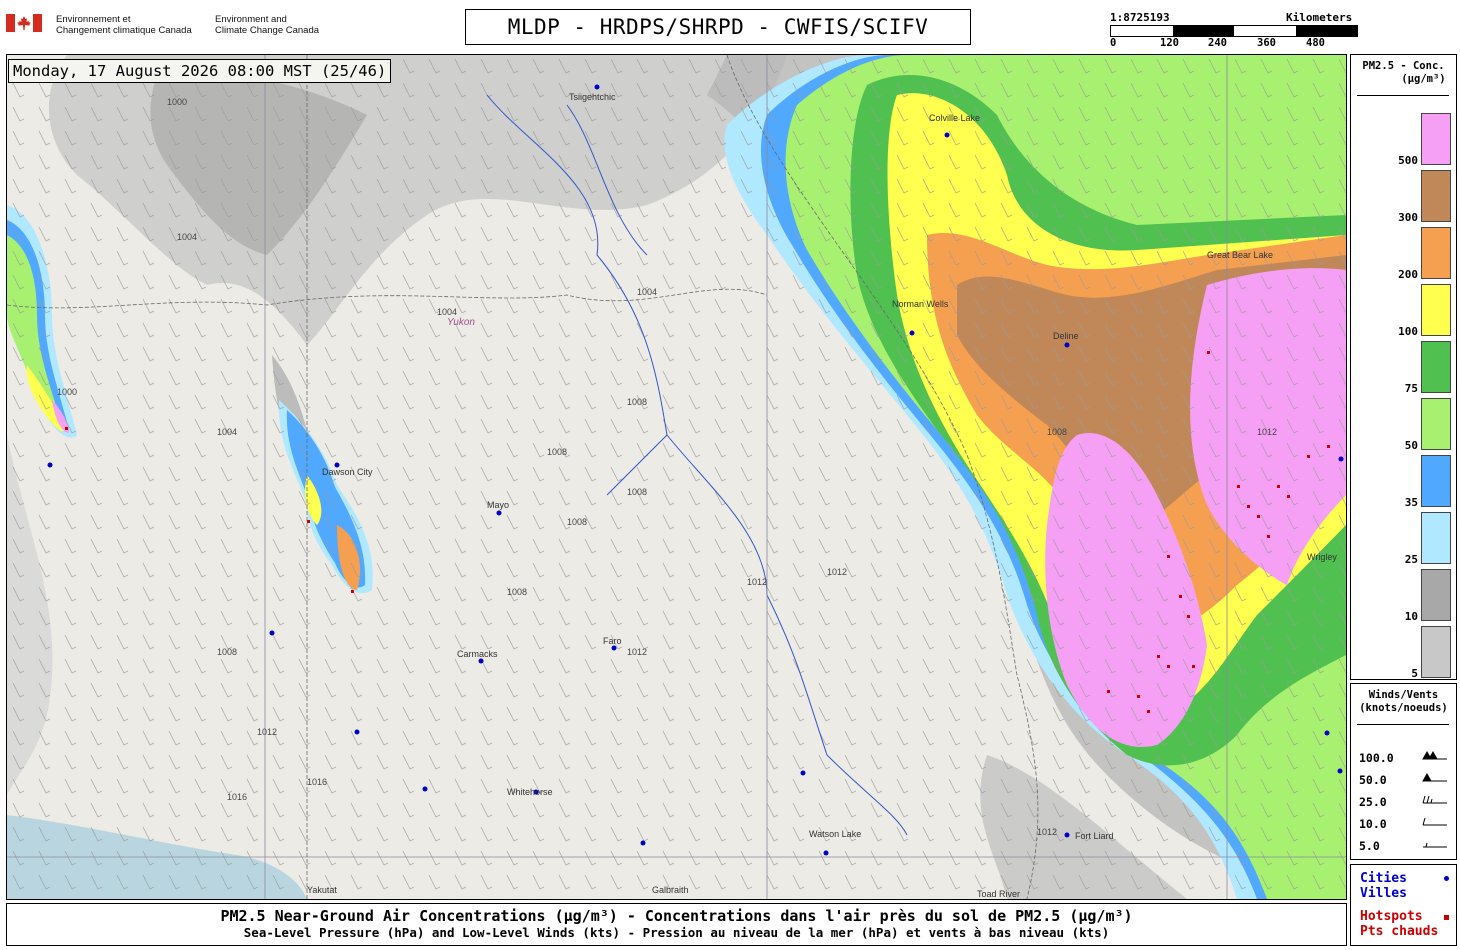 The height and width of the screenshot is (950, 1460). What do you see at coordinates (1411, 502) in the screenshot?
I see `legend-swatch-label: 35` at bounding box center [1411, 502].